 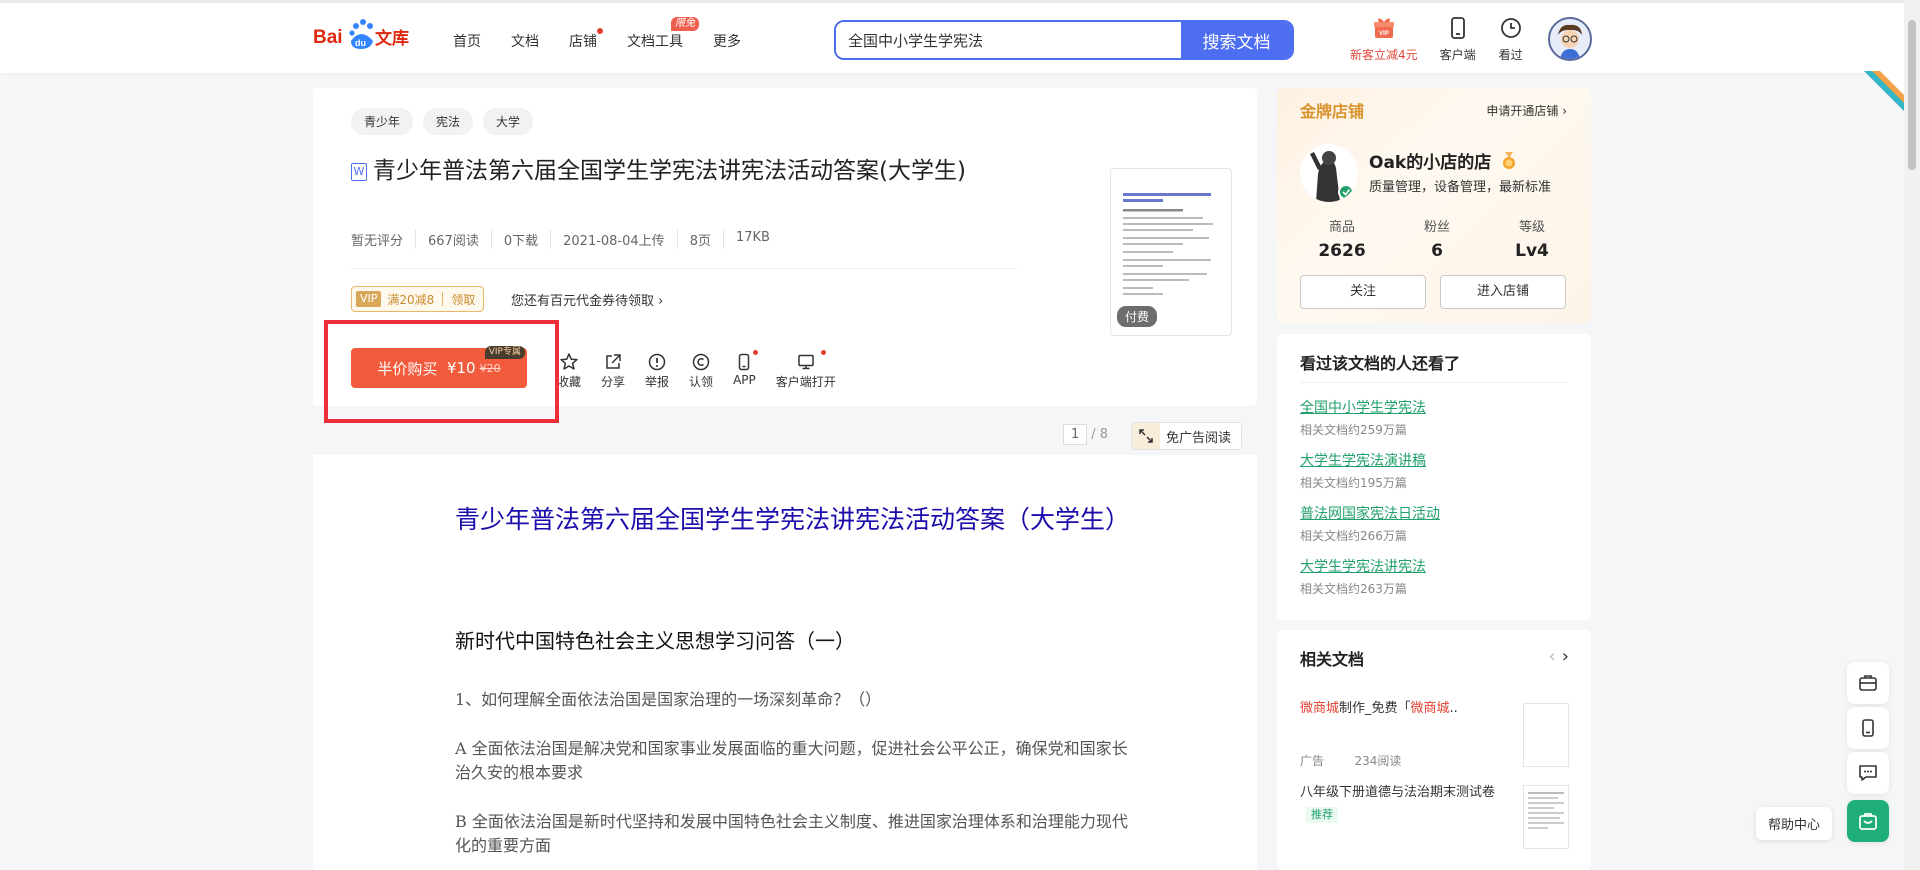 What do you see at coordinates (684, 268) in the screenshot?
I see `divider` at bounding box center [684, 268].